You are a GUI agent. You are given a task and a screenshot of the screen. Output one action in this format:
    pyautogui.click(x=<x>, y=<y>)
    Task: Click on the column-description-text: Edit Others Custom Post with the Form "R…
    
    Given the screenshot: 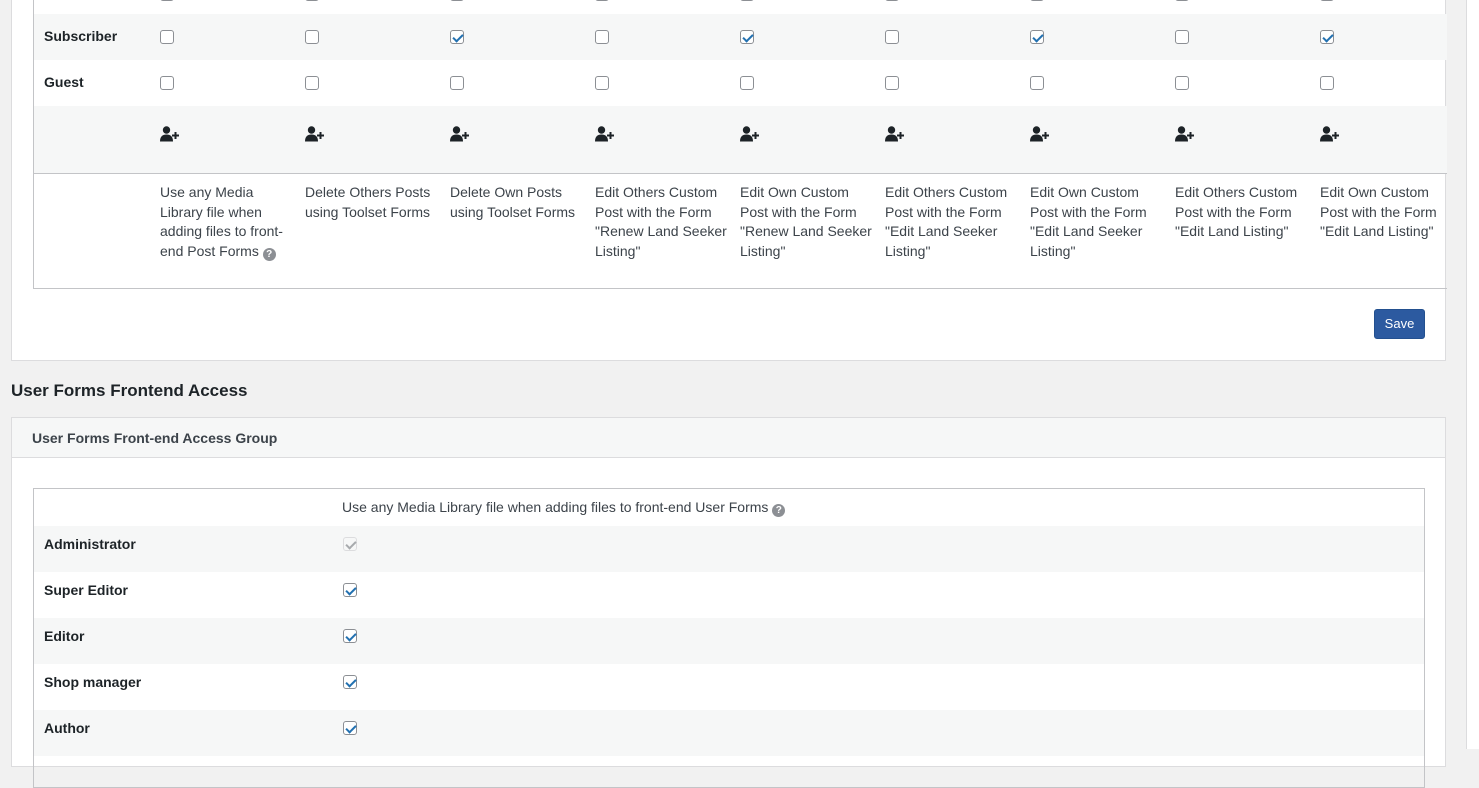 What is the action you would take?
    pyautogui.click(x=661, y=221)
    